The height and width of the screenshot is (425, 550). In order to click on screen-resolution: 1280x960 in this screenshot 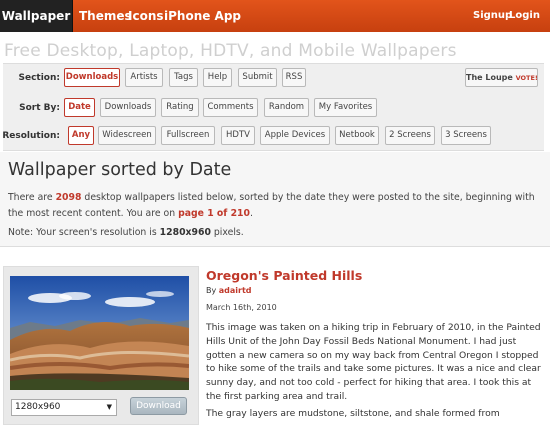, I will do `click(185, 232)`.